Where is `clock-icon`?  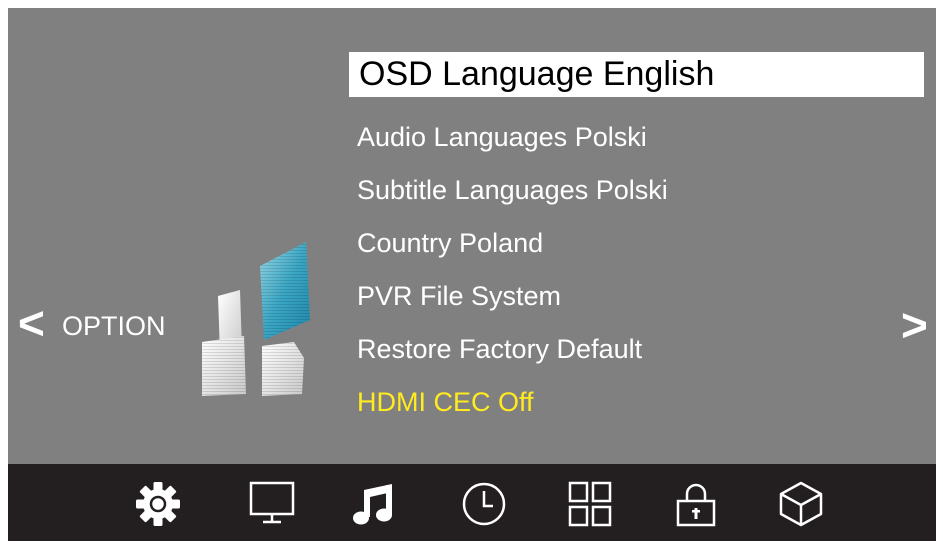 clock-icon is located at coordinates (484, 504).